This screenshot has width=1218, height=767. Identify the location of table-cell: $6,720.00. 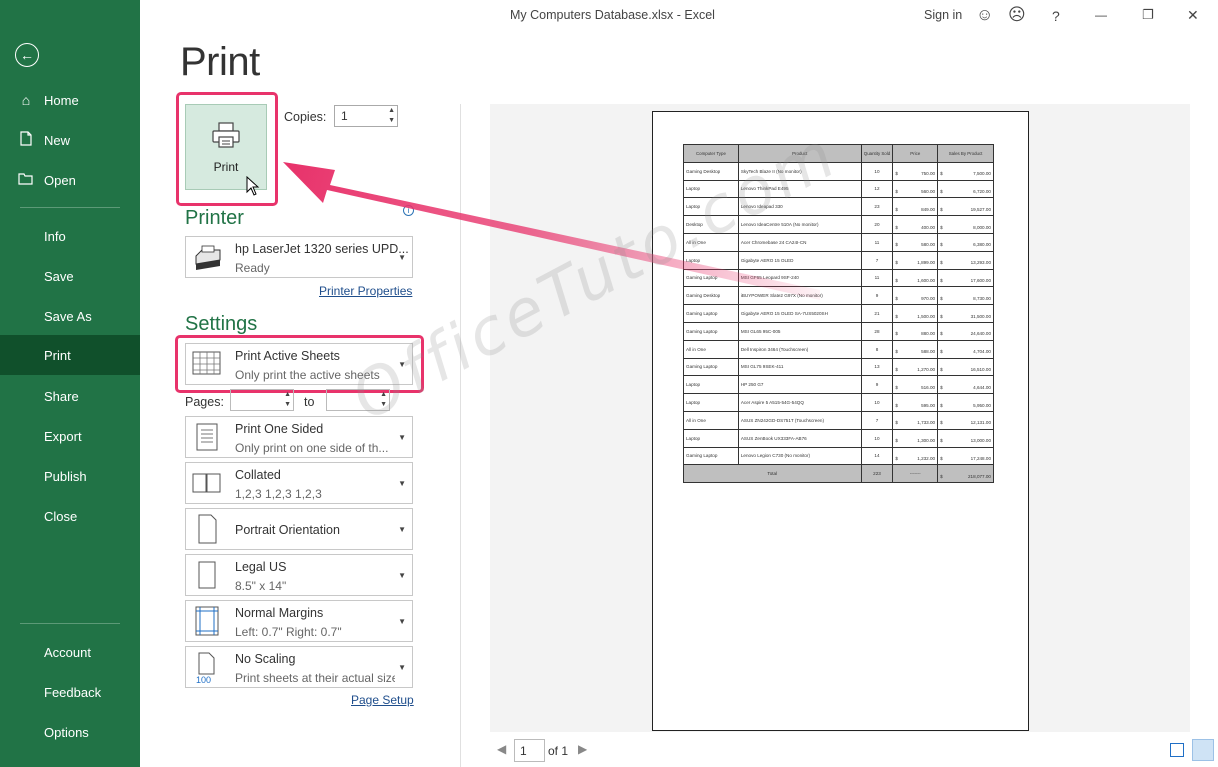
(965, 189).